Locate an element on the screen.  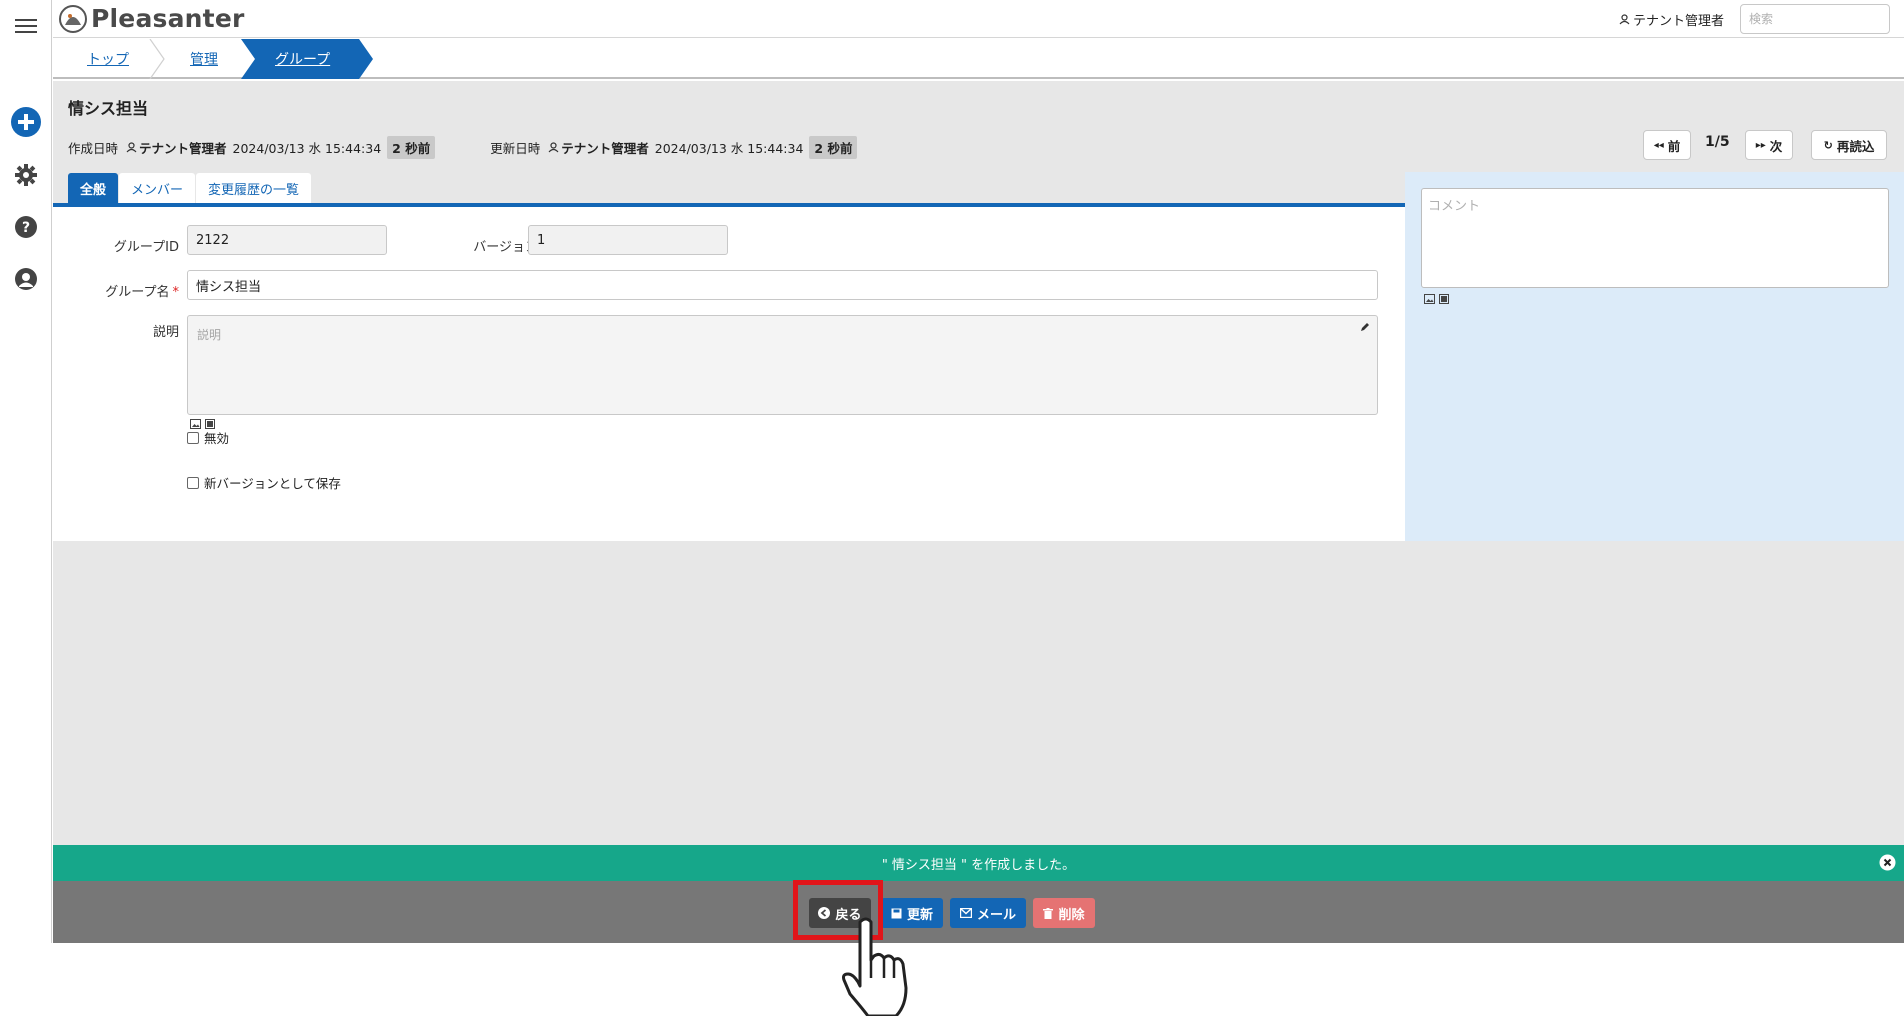
message-text: " 情シス担当 " を作成しました。 is located at coordinates (978, 865).